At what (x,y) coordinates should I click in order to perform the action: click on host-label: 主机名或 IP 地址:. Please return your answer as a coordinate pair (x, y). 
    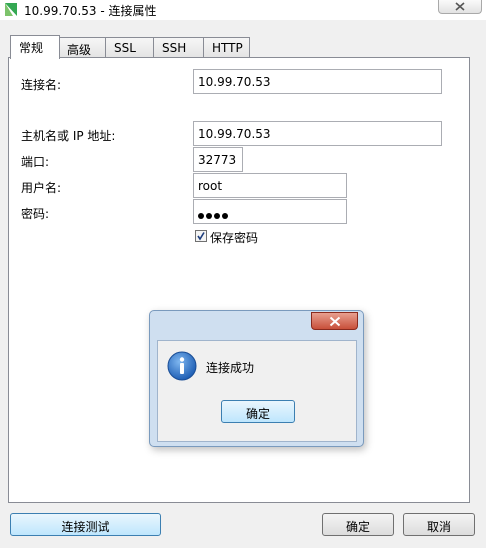
    Looking at the image, I should click on (68, 136).